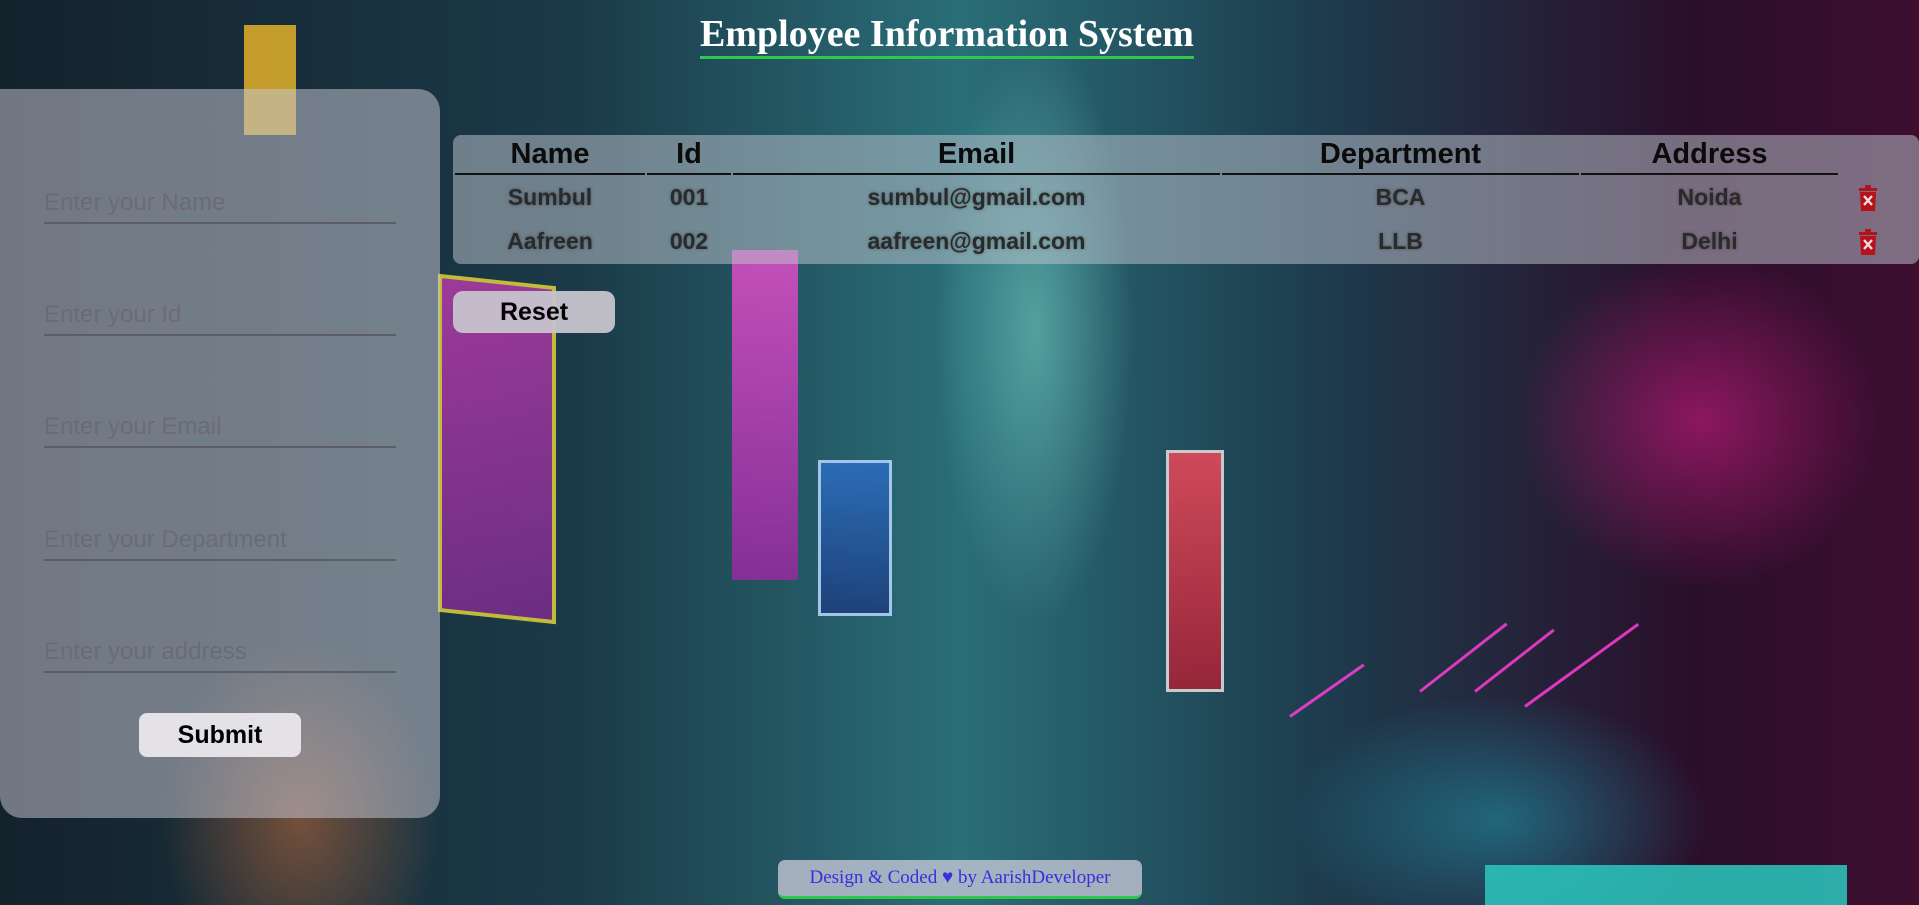 The height and width of the screenshot is (905, 1919). Describe the element at coordinates (220, 428) in the screenshot. I see `email-input` at that location.